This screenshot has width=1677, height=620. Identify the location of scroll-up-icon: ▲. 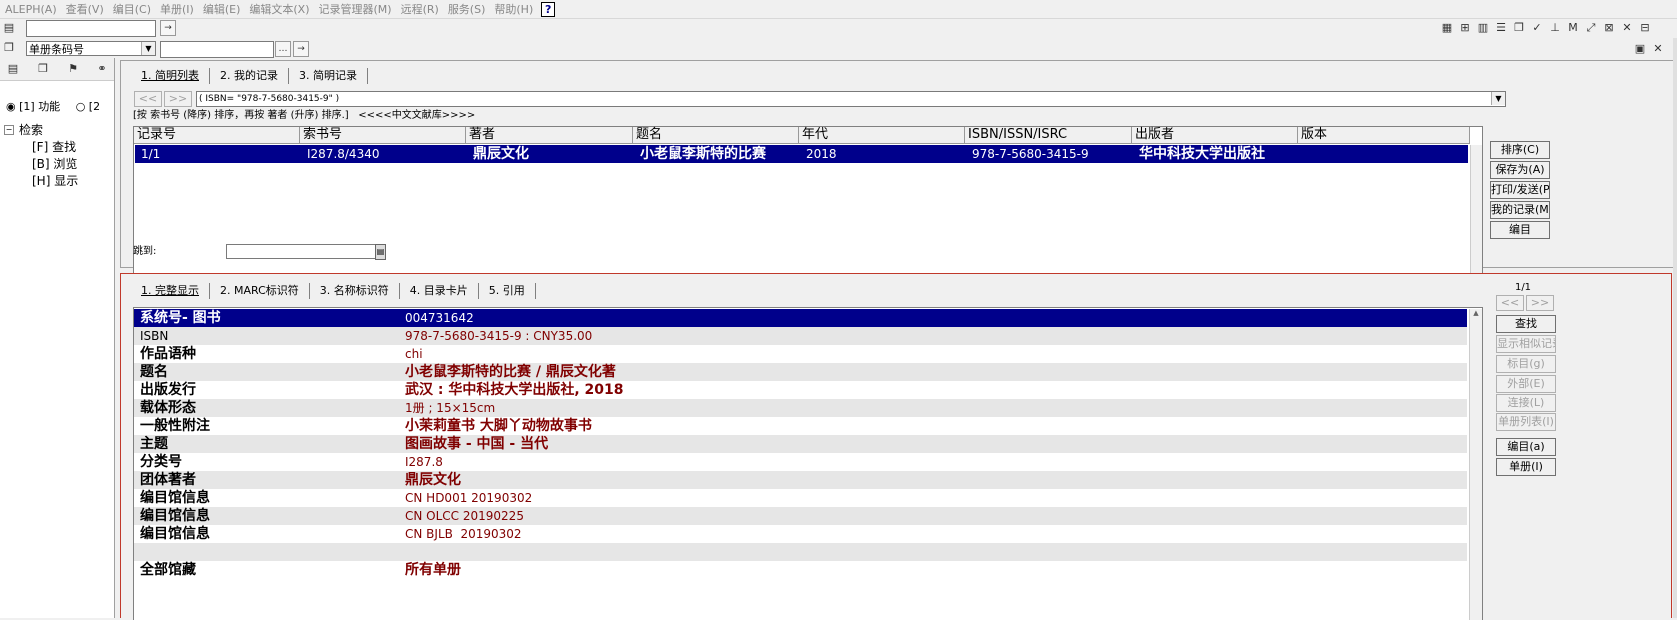
(1476, 313).